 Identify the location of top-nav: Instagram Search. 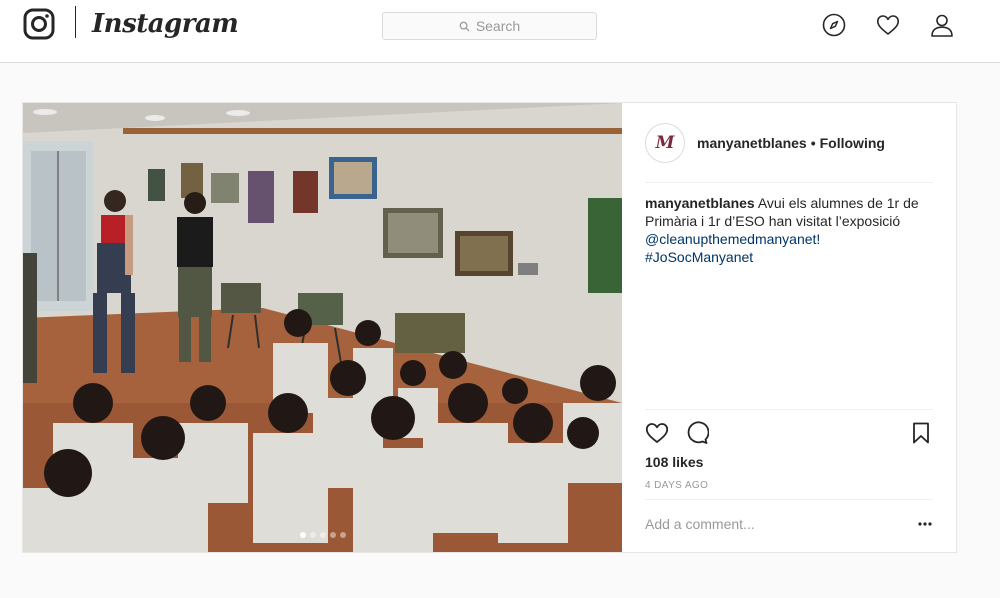
(500, 31).